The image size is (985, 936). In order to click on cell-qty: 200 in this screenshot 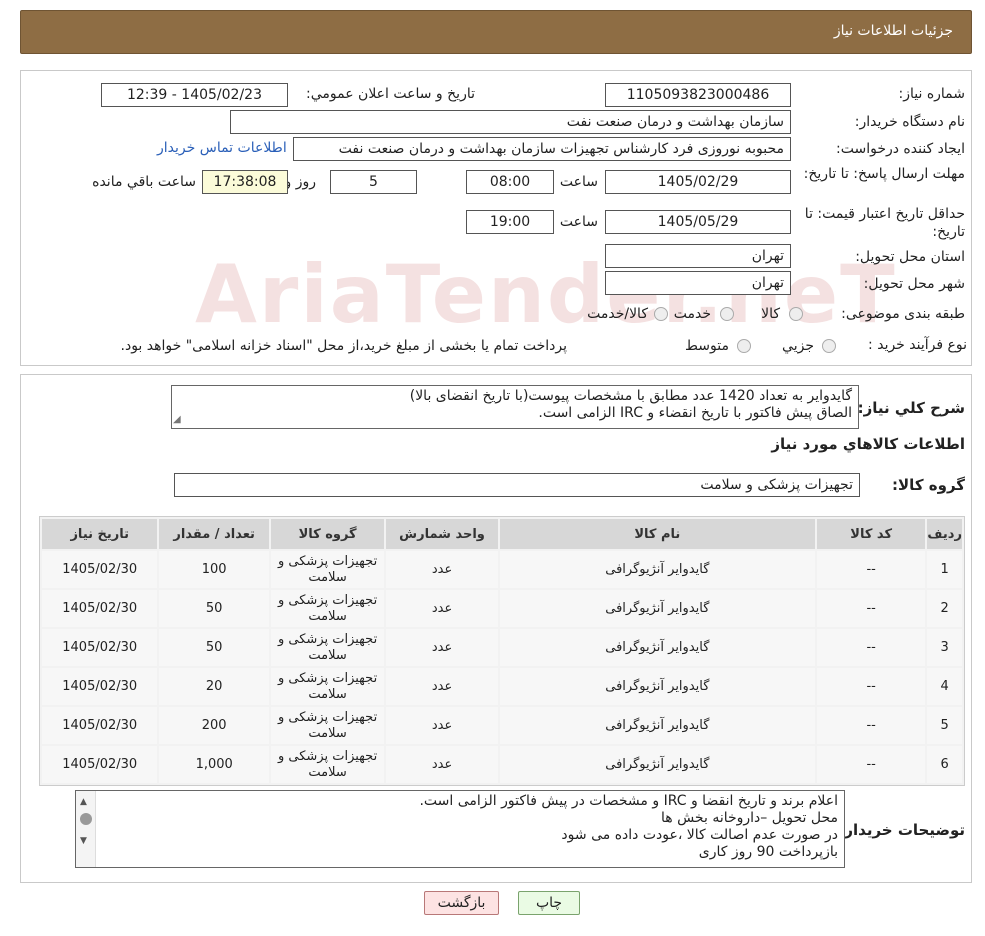, I will do `click(214, 725)`.